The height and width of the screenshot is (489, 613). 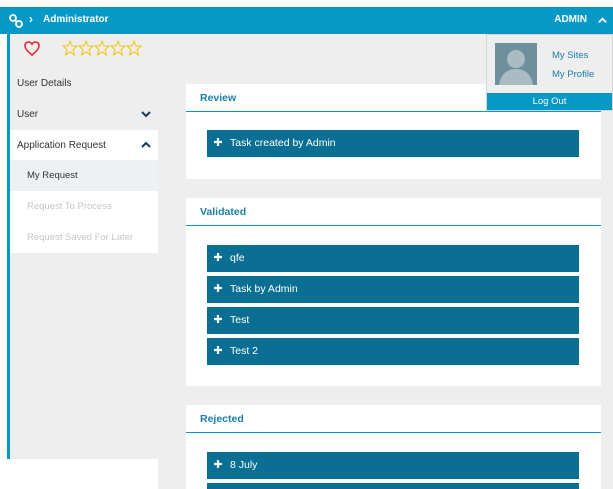 What do you see at coordinates (306, 20) in the screenshot?
I see `top-bar: › Administrator ADMIN` at bounding box center [306, 20].